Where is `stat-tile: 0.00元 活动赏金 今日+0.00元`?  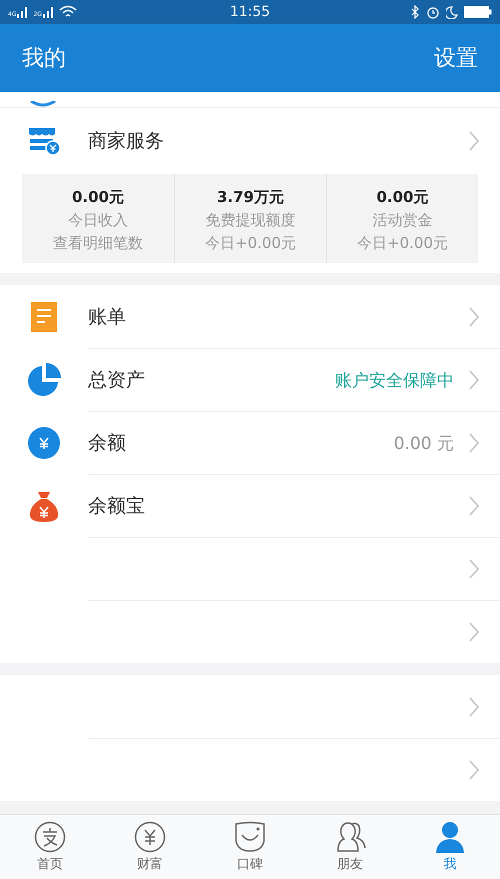 stat-tile: 0.00元 活动赏金 今日+0.00元 is located at coordinates (402, 218).